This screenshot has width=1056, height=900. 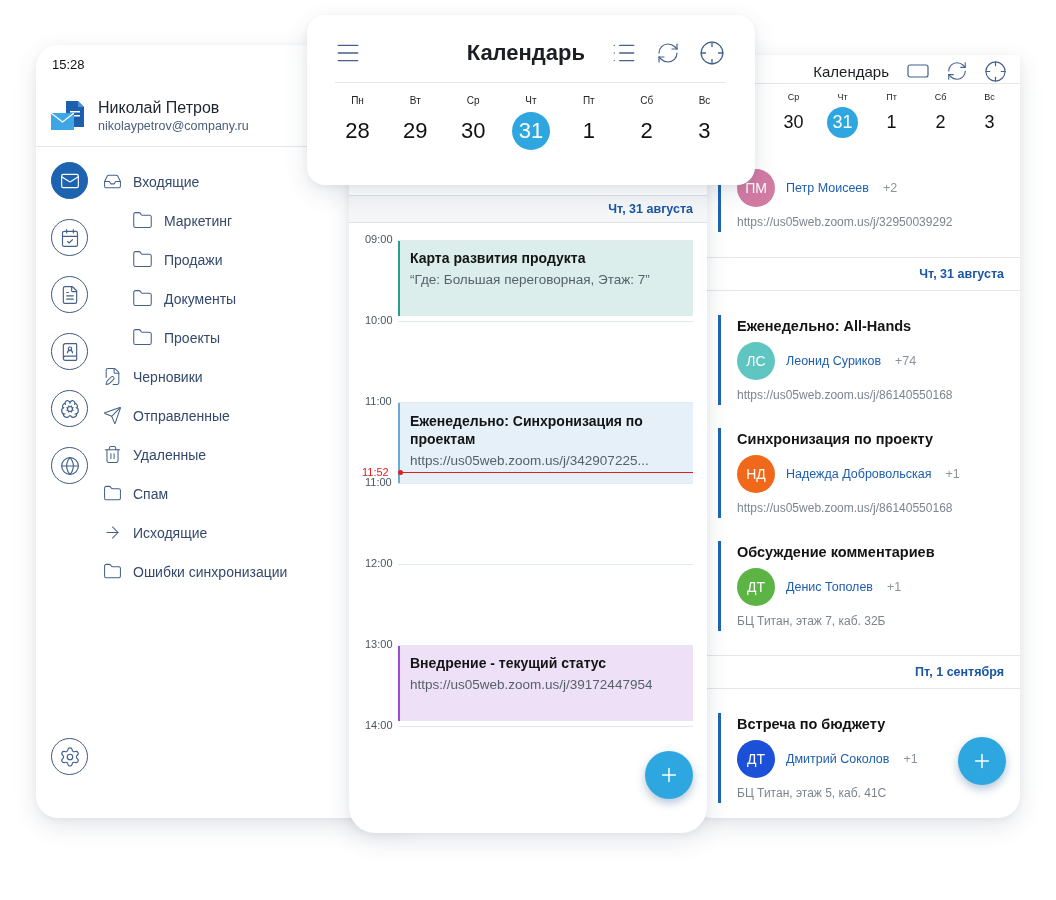 I want to click on head-gear-icon, so click(x=69, y=408).